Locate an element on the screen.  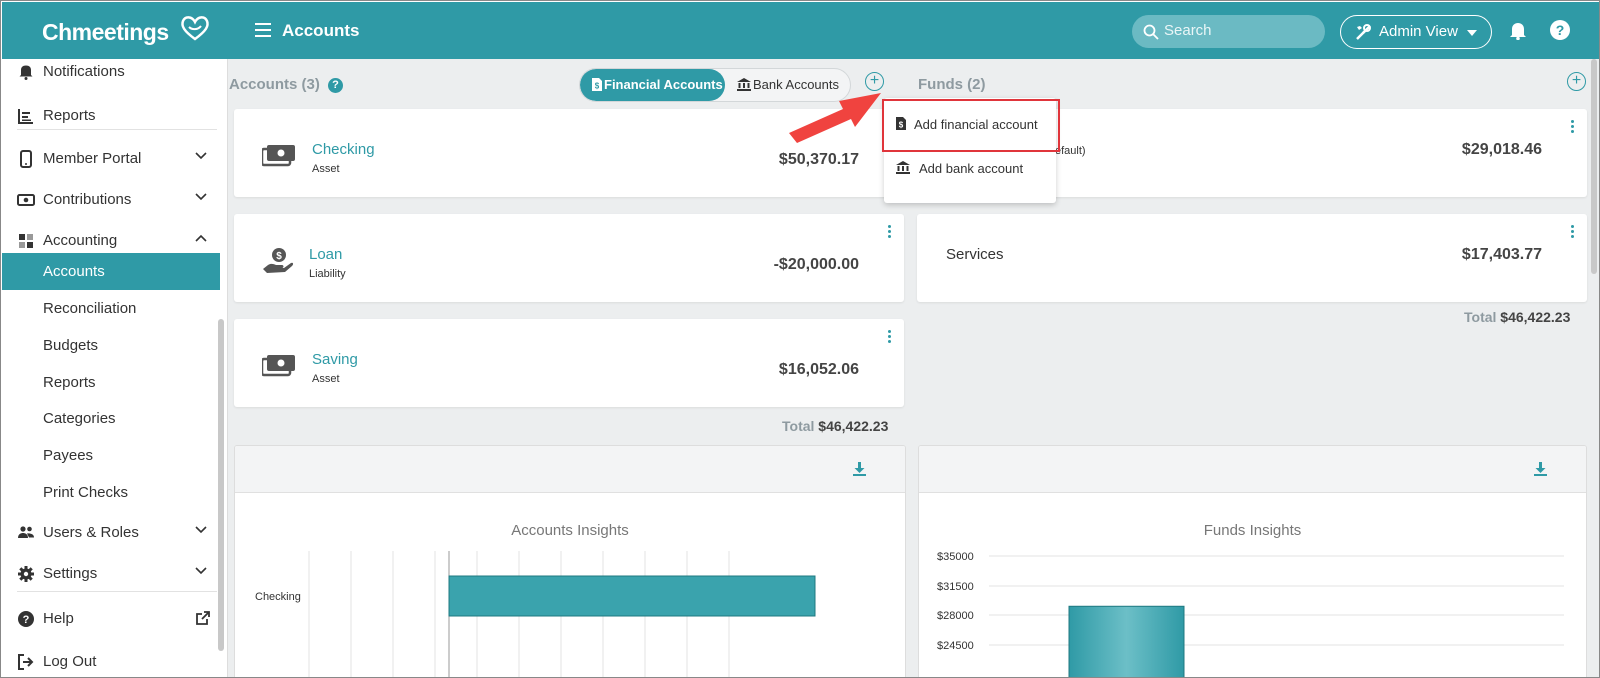
admin-view-dropdown: Admin View is located at coordinates (1416, 32).